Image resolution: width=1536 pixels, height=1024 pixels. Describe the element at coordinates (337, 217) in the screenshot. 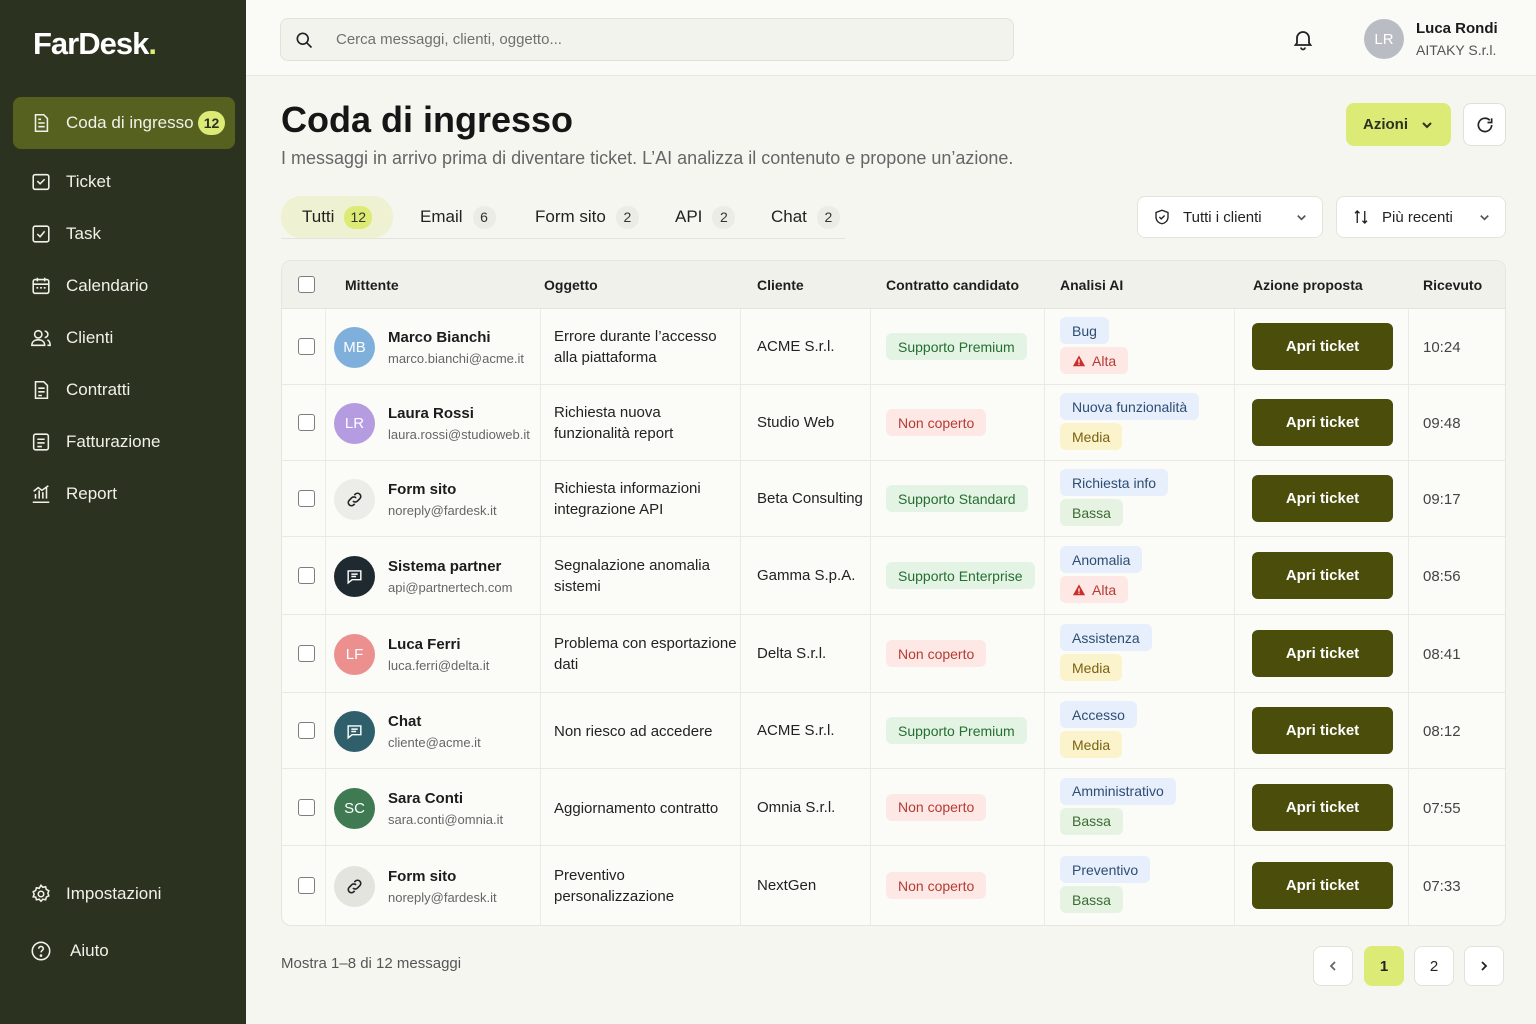

I see `tab-tutti: Tutti 12` at that location.